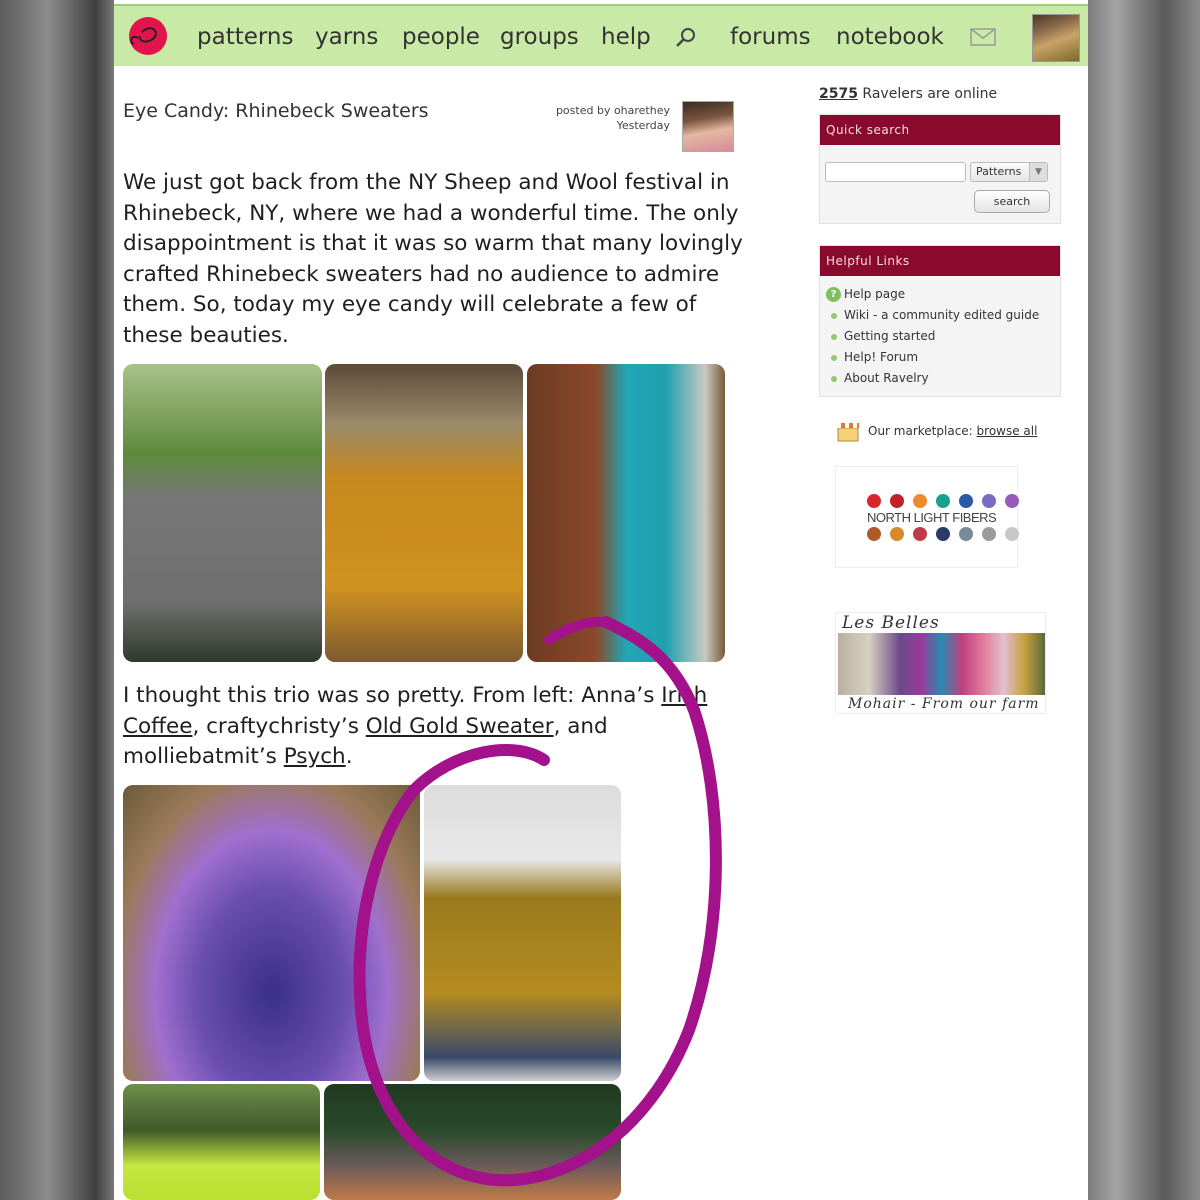 The width and height of the screenshot is (1200, 1200). I want to click on photo-purple-shawl, so click(271, 933).